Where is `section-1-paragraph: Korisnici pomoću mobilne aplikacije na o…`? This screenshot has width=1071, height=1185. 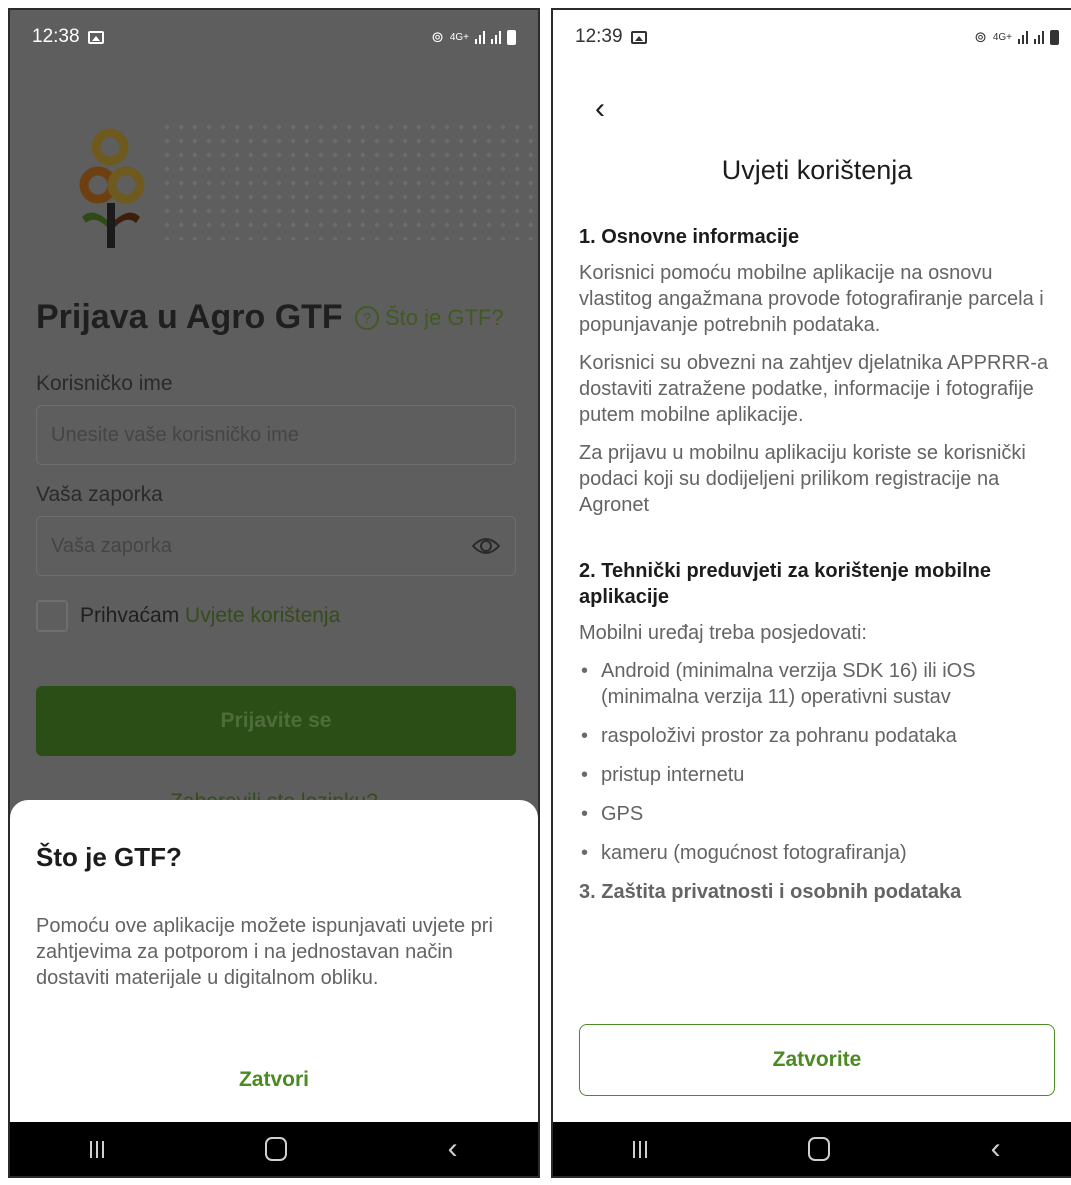 section-1-paragraph: Korisnici pomoću mobilne aplikacije na o… is located at coordinates (811, 299).